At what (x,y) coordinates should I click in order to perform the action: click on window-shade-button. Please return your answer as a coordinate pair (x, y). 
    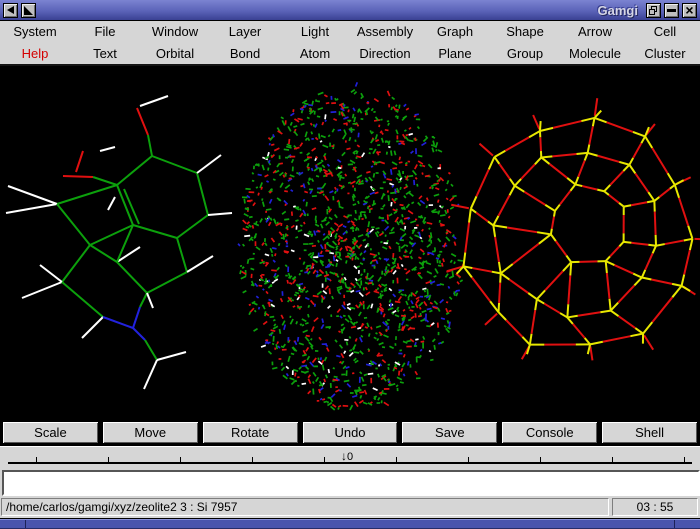
    Looking at the image, I should click on (28, 10).